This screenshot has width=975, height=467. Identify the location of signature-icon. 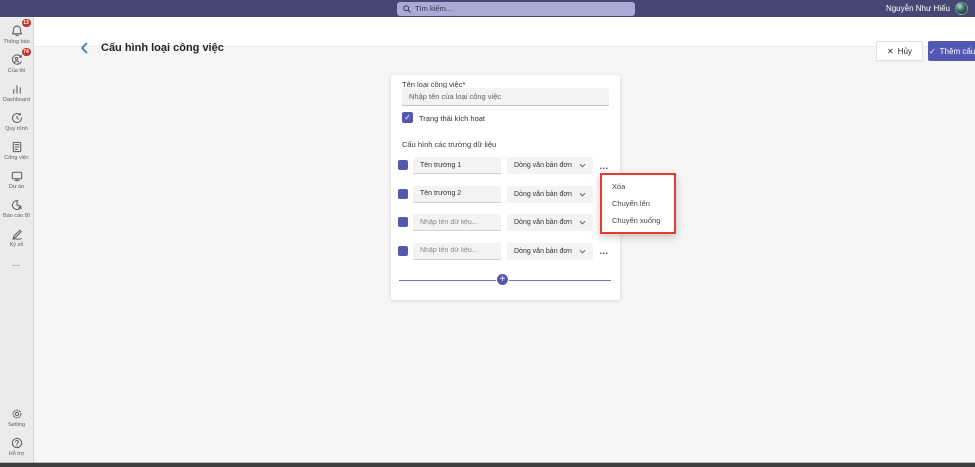
(16, 234).